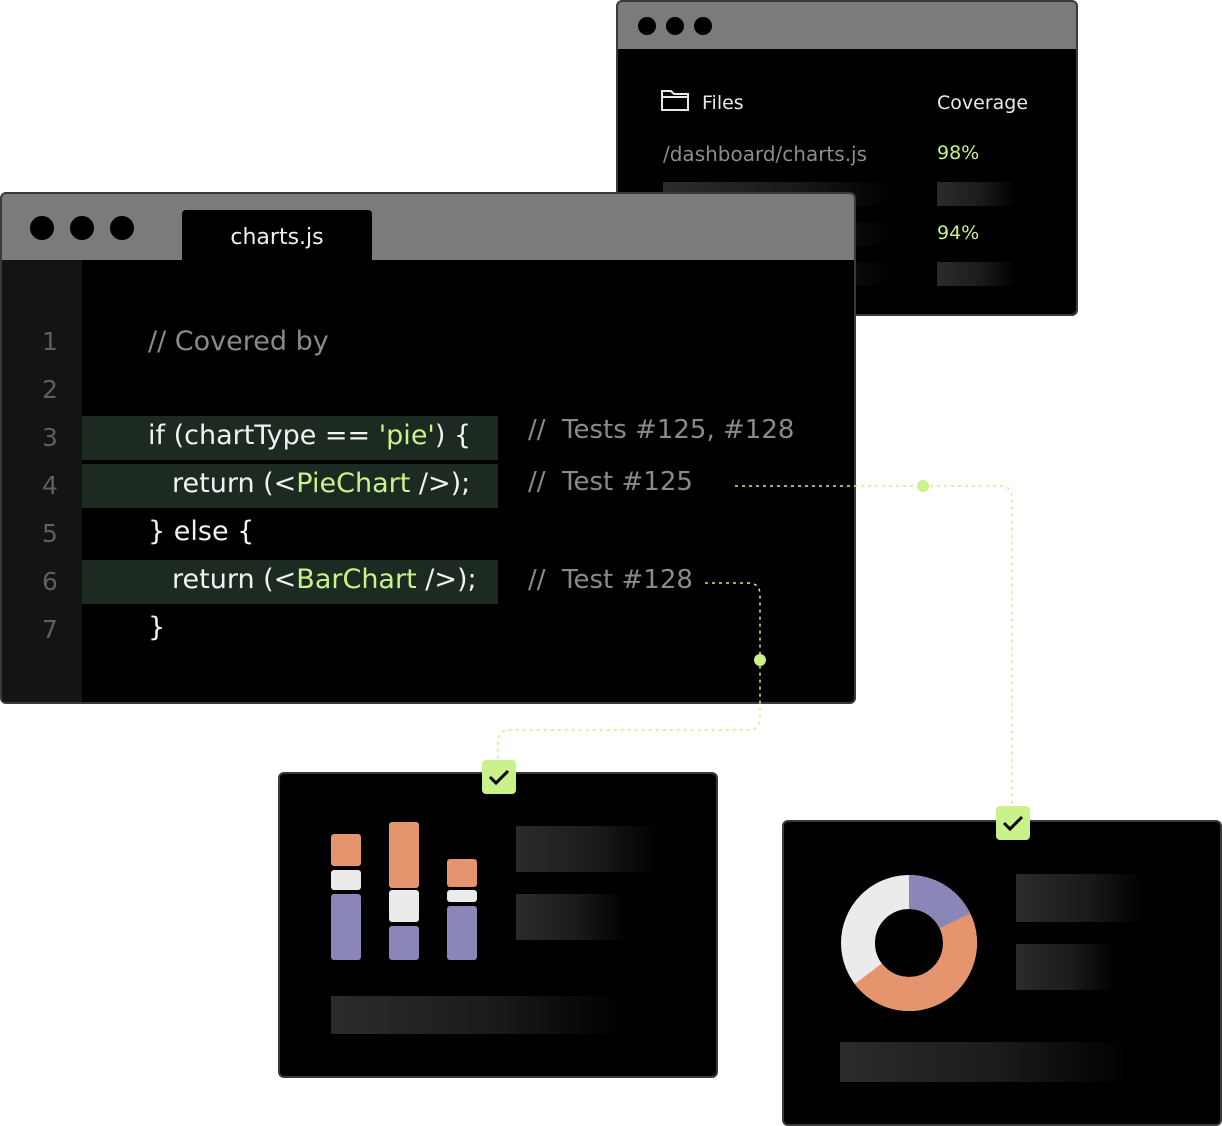 This screenshot has height=1126, width=1222. Describe the element at coordinates (238, 341) in the screenshot. I see `code-comment-line: // Covered by` at that location.